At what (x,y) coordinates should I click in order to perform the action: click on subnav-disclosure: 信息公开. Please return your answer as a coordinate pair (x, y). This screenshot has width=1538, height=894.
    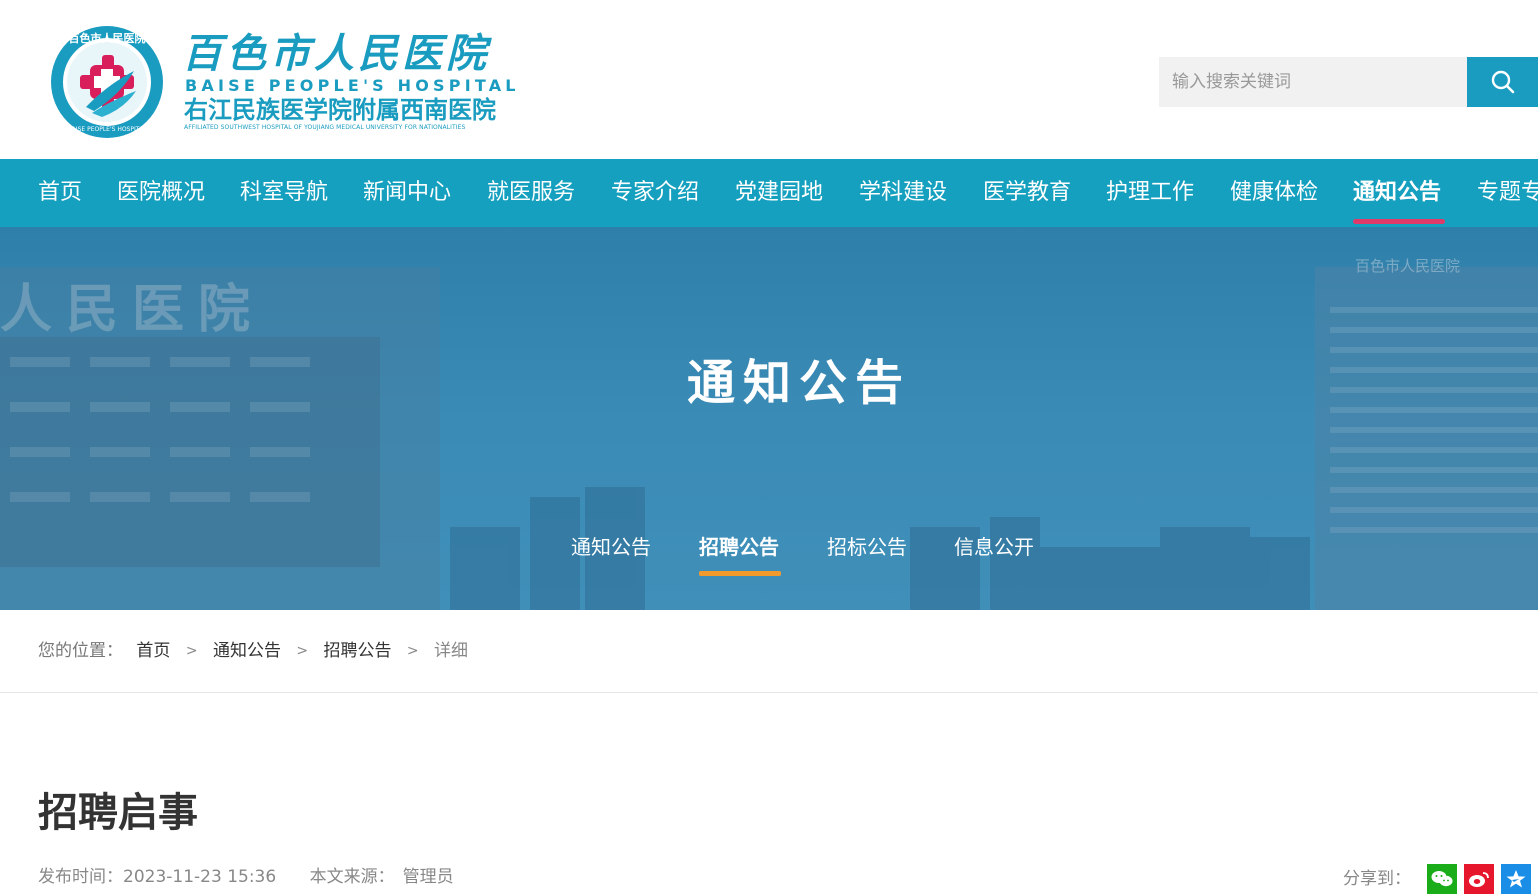
    Looking at the image, I should click on (994, 547).